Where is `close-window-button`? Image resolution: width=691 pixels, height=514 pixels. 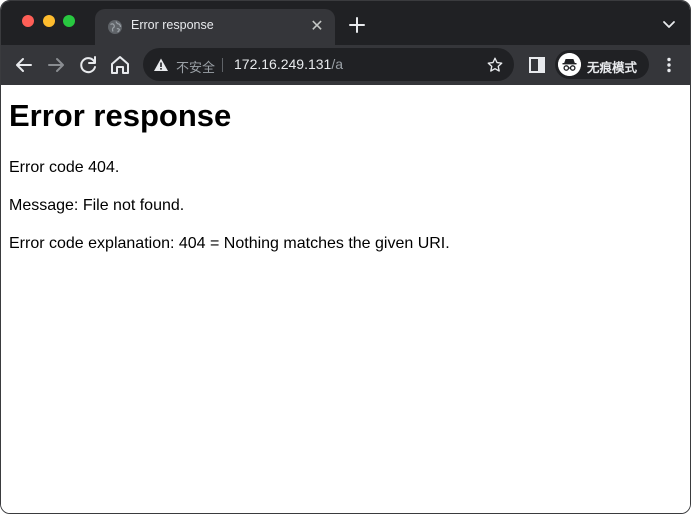
close-window-button is located at coordinates (28, 21).